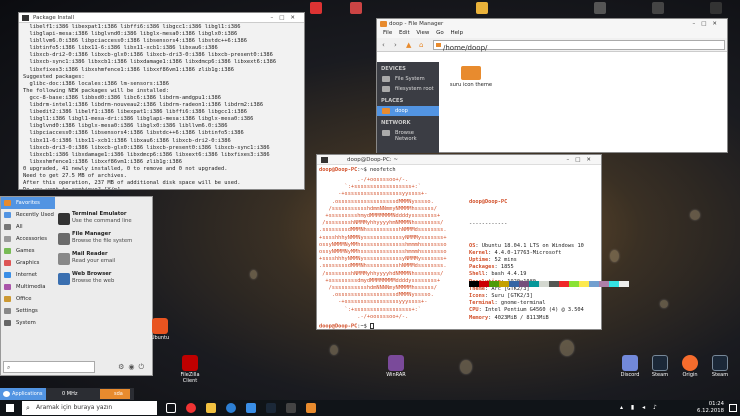 The width and height of the screenshot is (740, 416). Describe the element at coordinates (347, 327) in the screenshot. I see `prompt-line: doop@Doop-PC:~$` at that location.